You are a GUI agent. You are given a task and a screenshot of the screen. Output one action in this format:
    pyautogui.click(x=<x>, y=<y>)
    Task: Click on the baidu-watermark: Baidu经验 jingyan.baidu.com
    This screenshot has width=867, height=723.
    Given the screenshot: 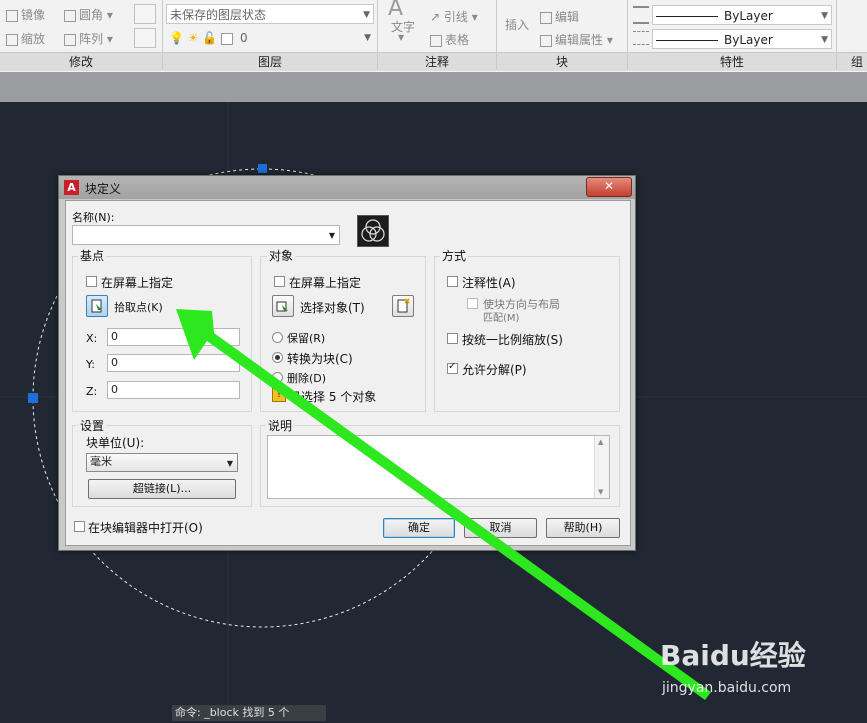 What is the action you would take?
    pyautogui.click(x=760, y=665)
    